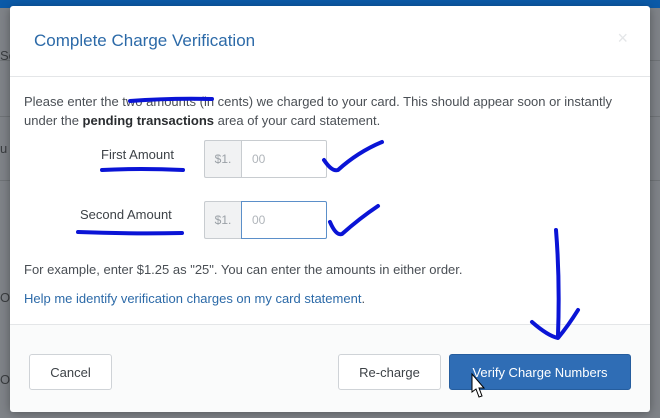  I want to click on instructions-part: Please enter the, so click(73, 101).